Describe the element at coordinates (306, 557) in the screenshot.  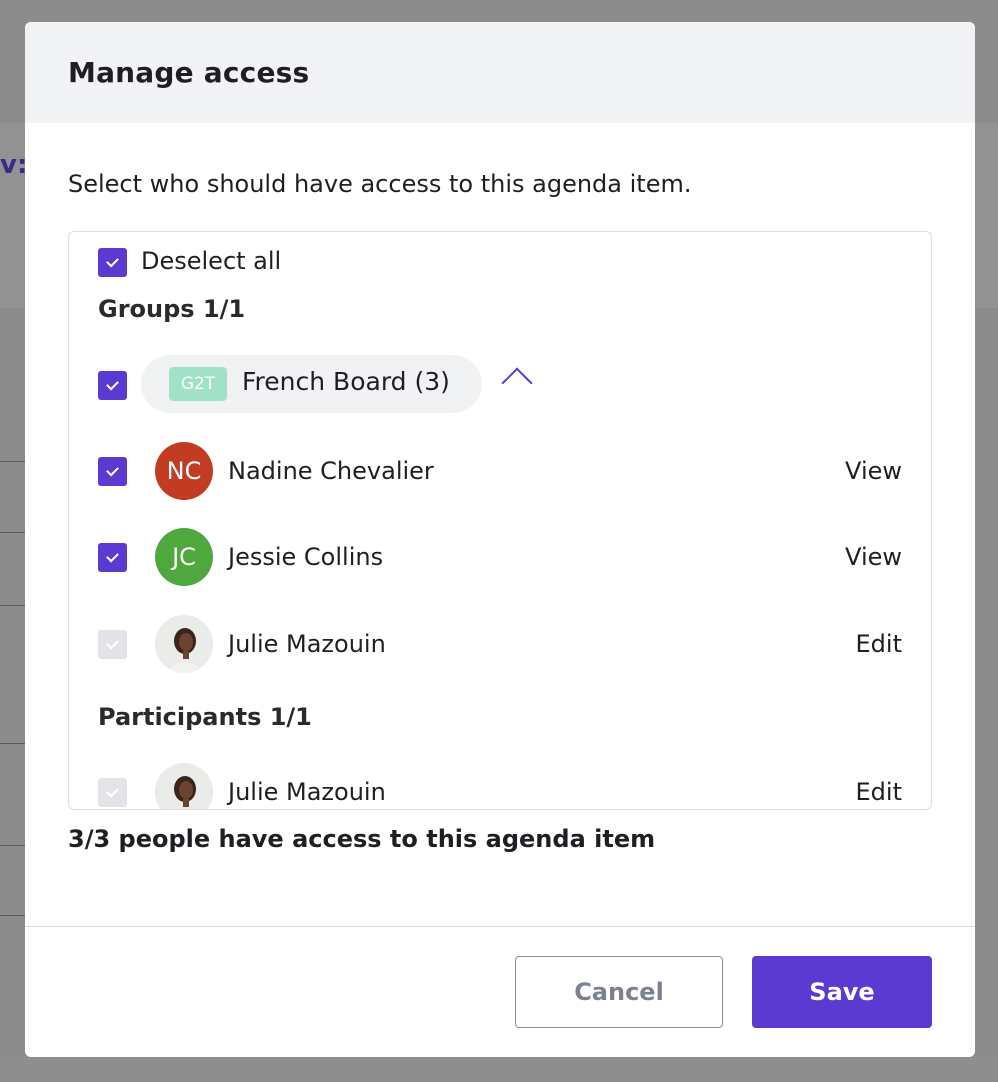
I see `member-name: Jessie Collins` at that location.